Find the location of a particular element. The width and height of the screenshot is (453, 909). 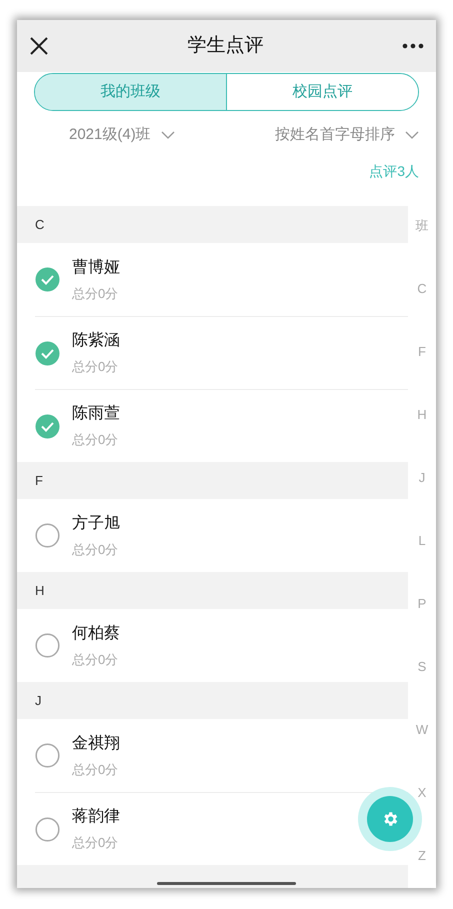

section-letter: J is located at coordinates (38, 701).